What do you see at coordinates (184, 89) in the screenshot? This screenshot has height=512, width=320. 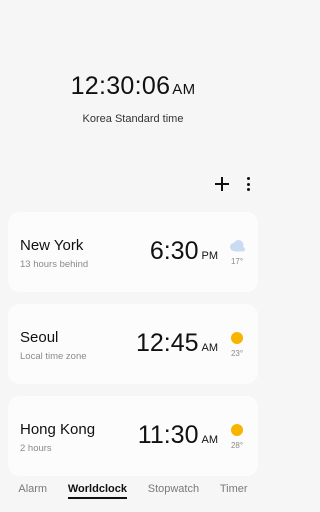 I see `main-time-ampm: AM` at bounding box center [184, 89].